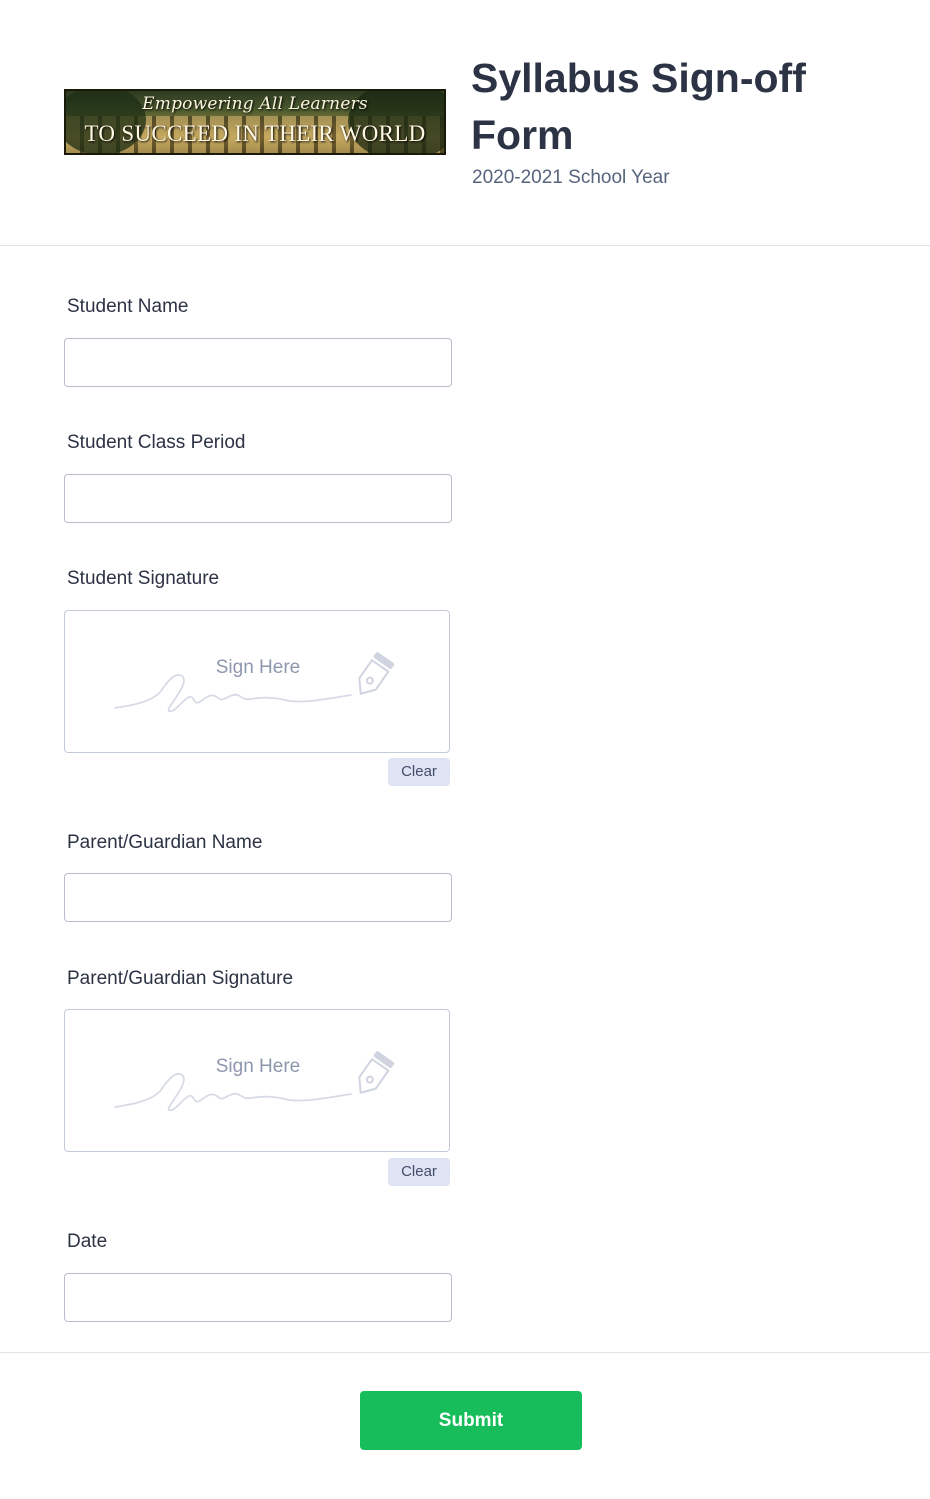 The image size is (930, 1499). What do you see at coordinates (471, 1420) in the screenshot?
I see `submit-button: Submit` at bounding box center [471, 1420].